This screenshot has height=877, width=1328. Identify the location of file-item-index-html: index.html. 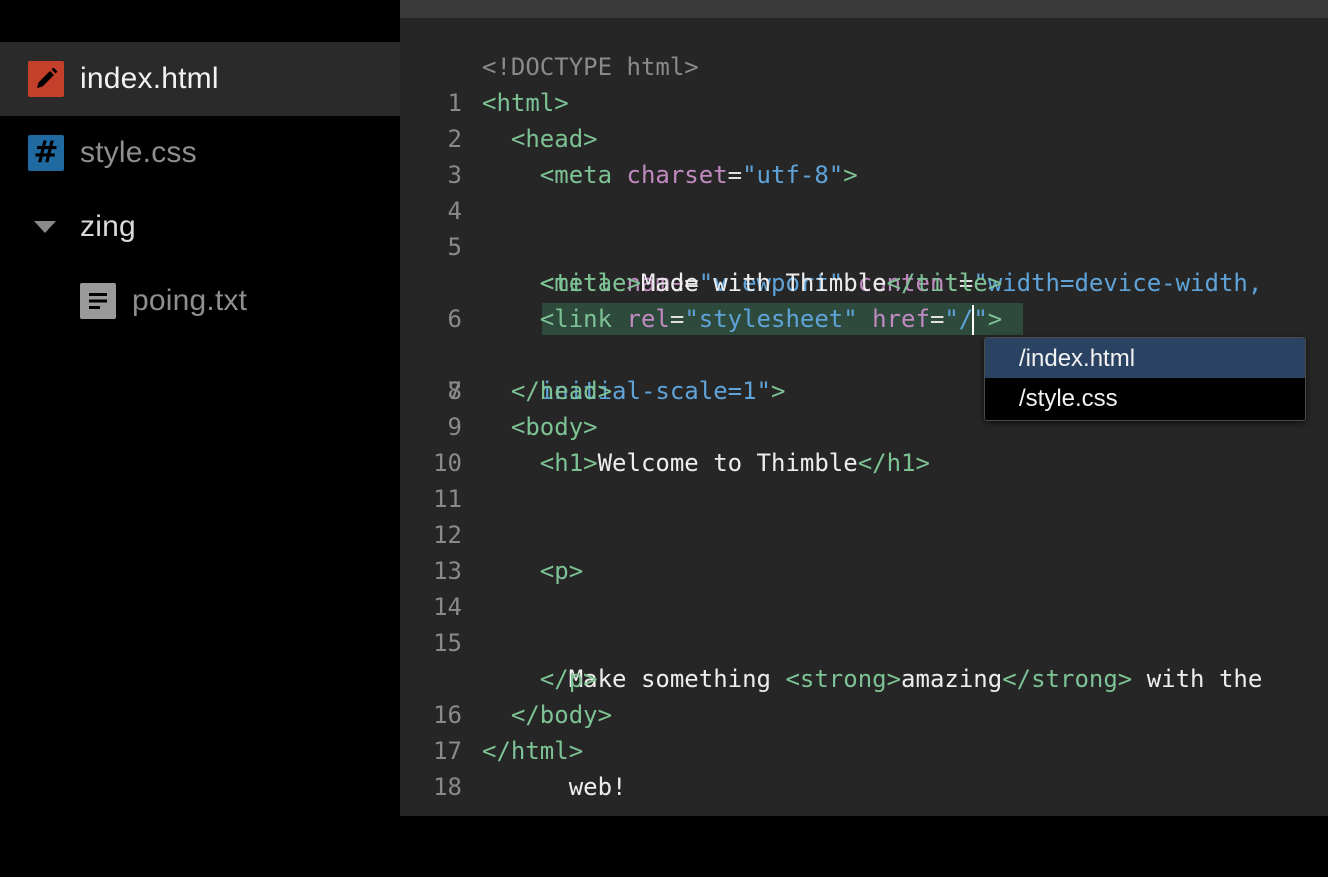
(200, 79).